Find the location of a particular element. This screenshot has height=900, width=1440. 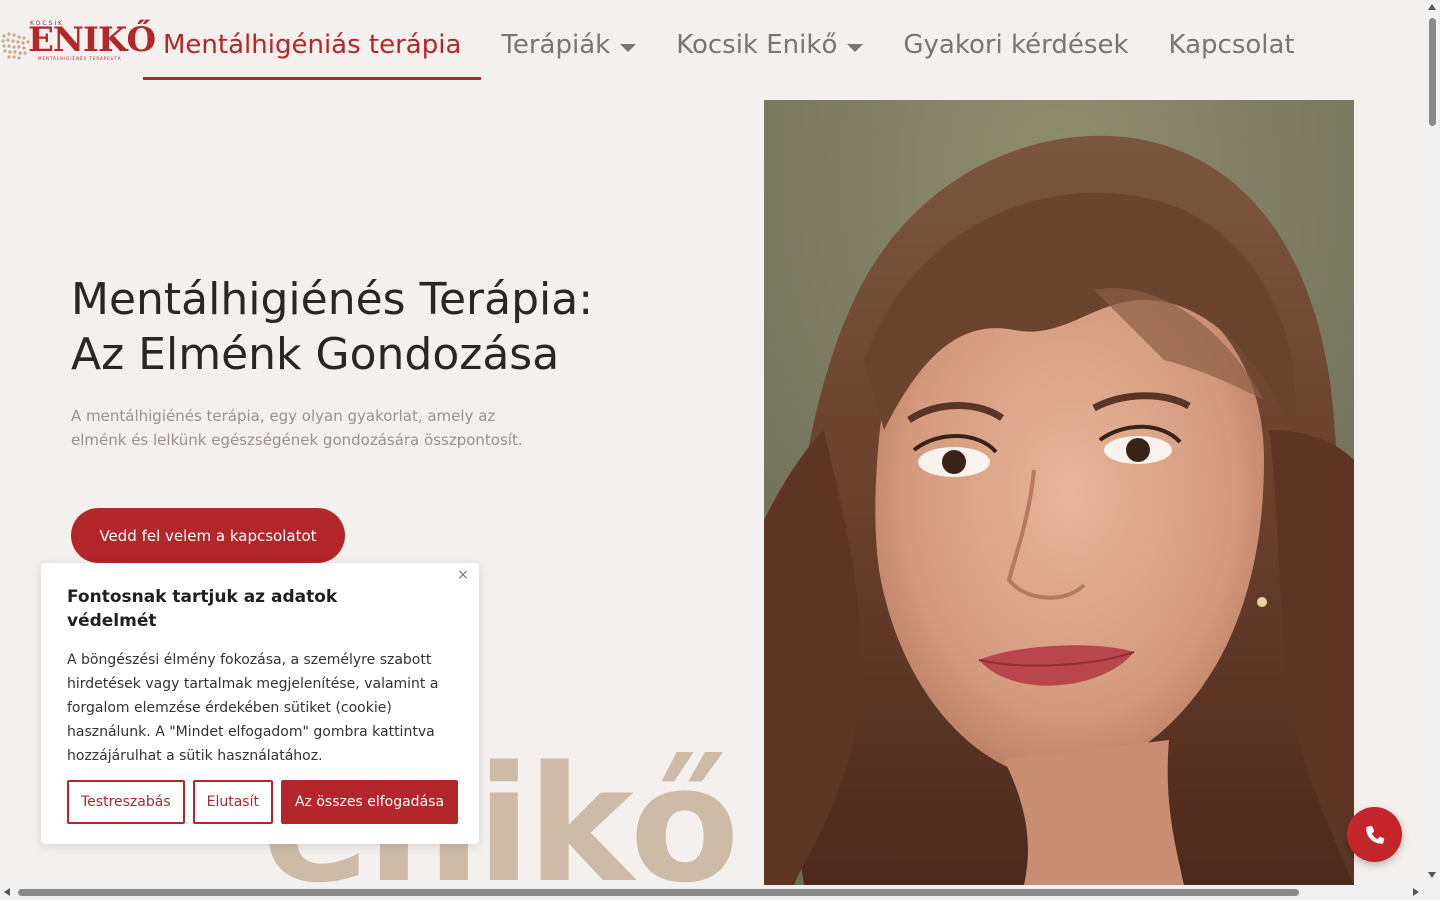

nav-item-label: Gyakori kérdések is located at coordinates (1016, 45).